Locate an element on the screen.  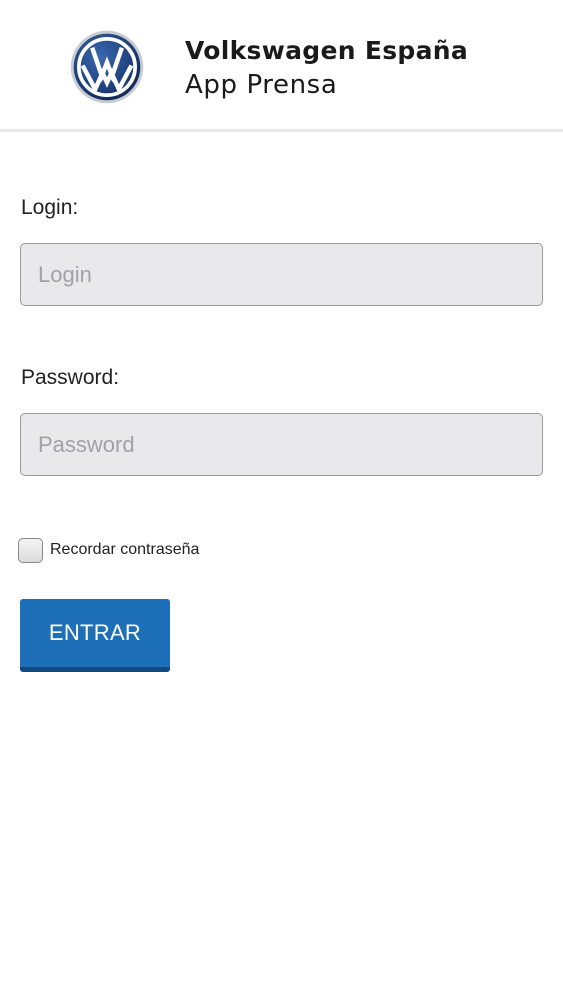
brand-subtitle: App Prensa is located at coordinates (261, 85).